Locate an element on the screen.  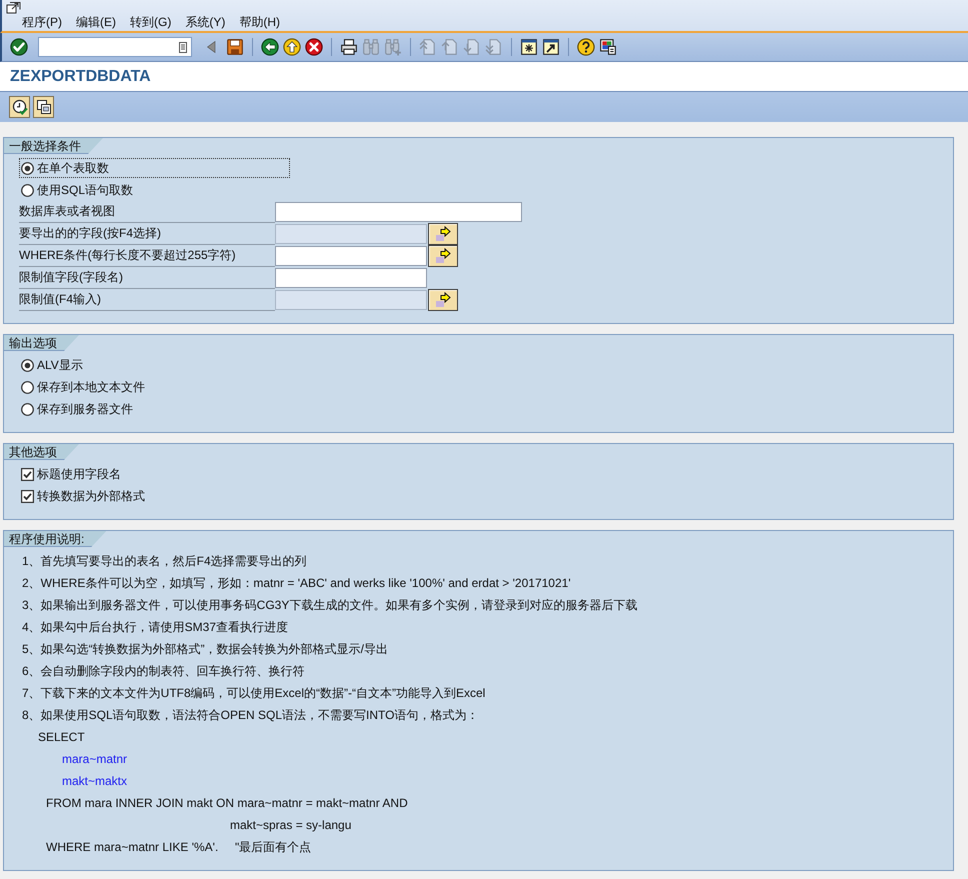
instruction-line: SELECT is located at coordinates (61, 737).